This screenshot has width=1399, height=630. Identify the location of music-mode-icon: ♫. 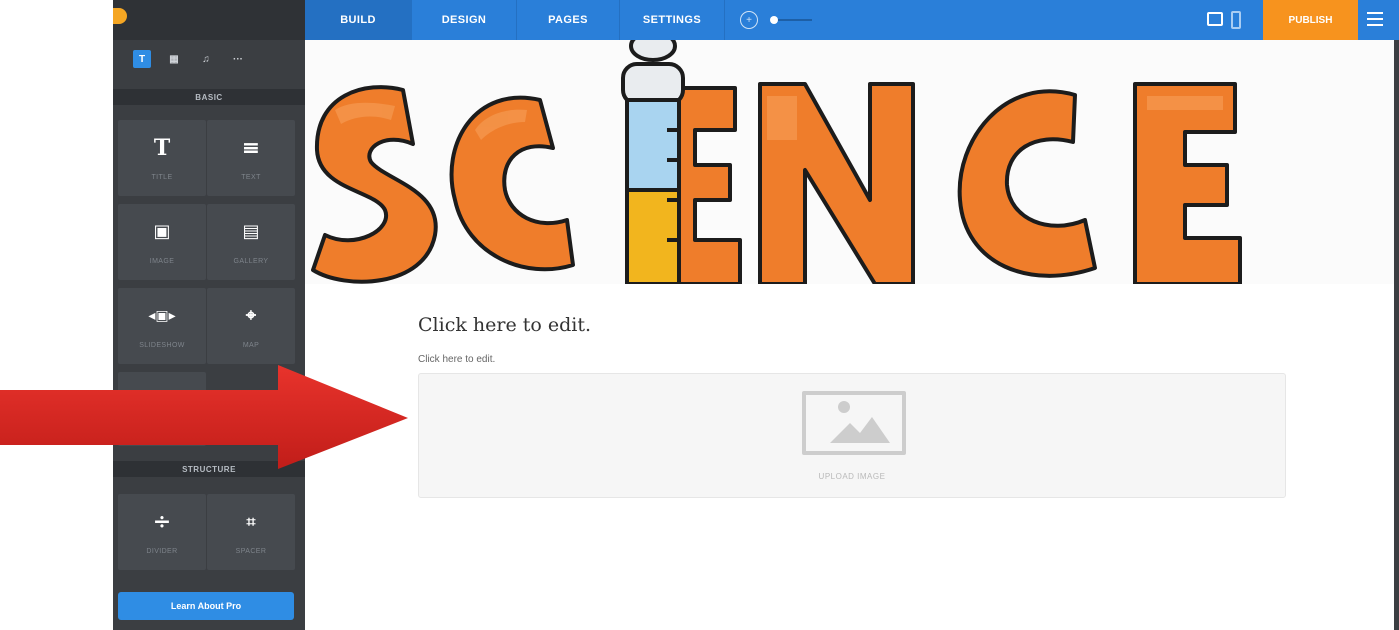
(206, 59).